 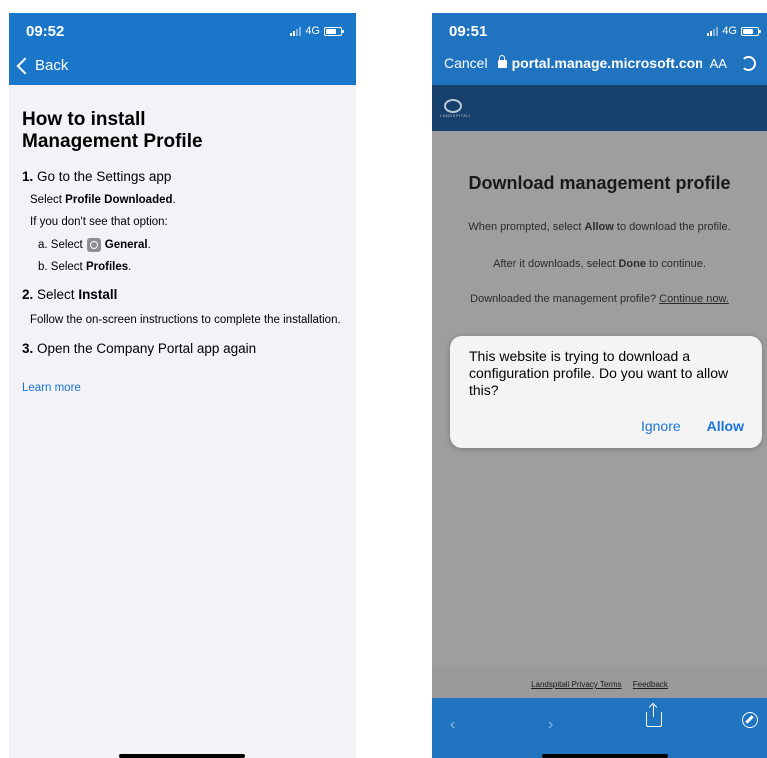 I want to click on chevron-left-icon, so click(x=25, y=65).